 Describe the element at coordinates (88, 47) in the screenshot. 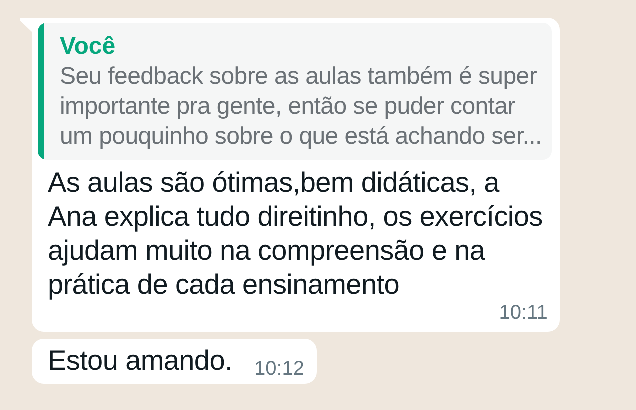

I see `quote-author: Você` at that location.